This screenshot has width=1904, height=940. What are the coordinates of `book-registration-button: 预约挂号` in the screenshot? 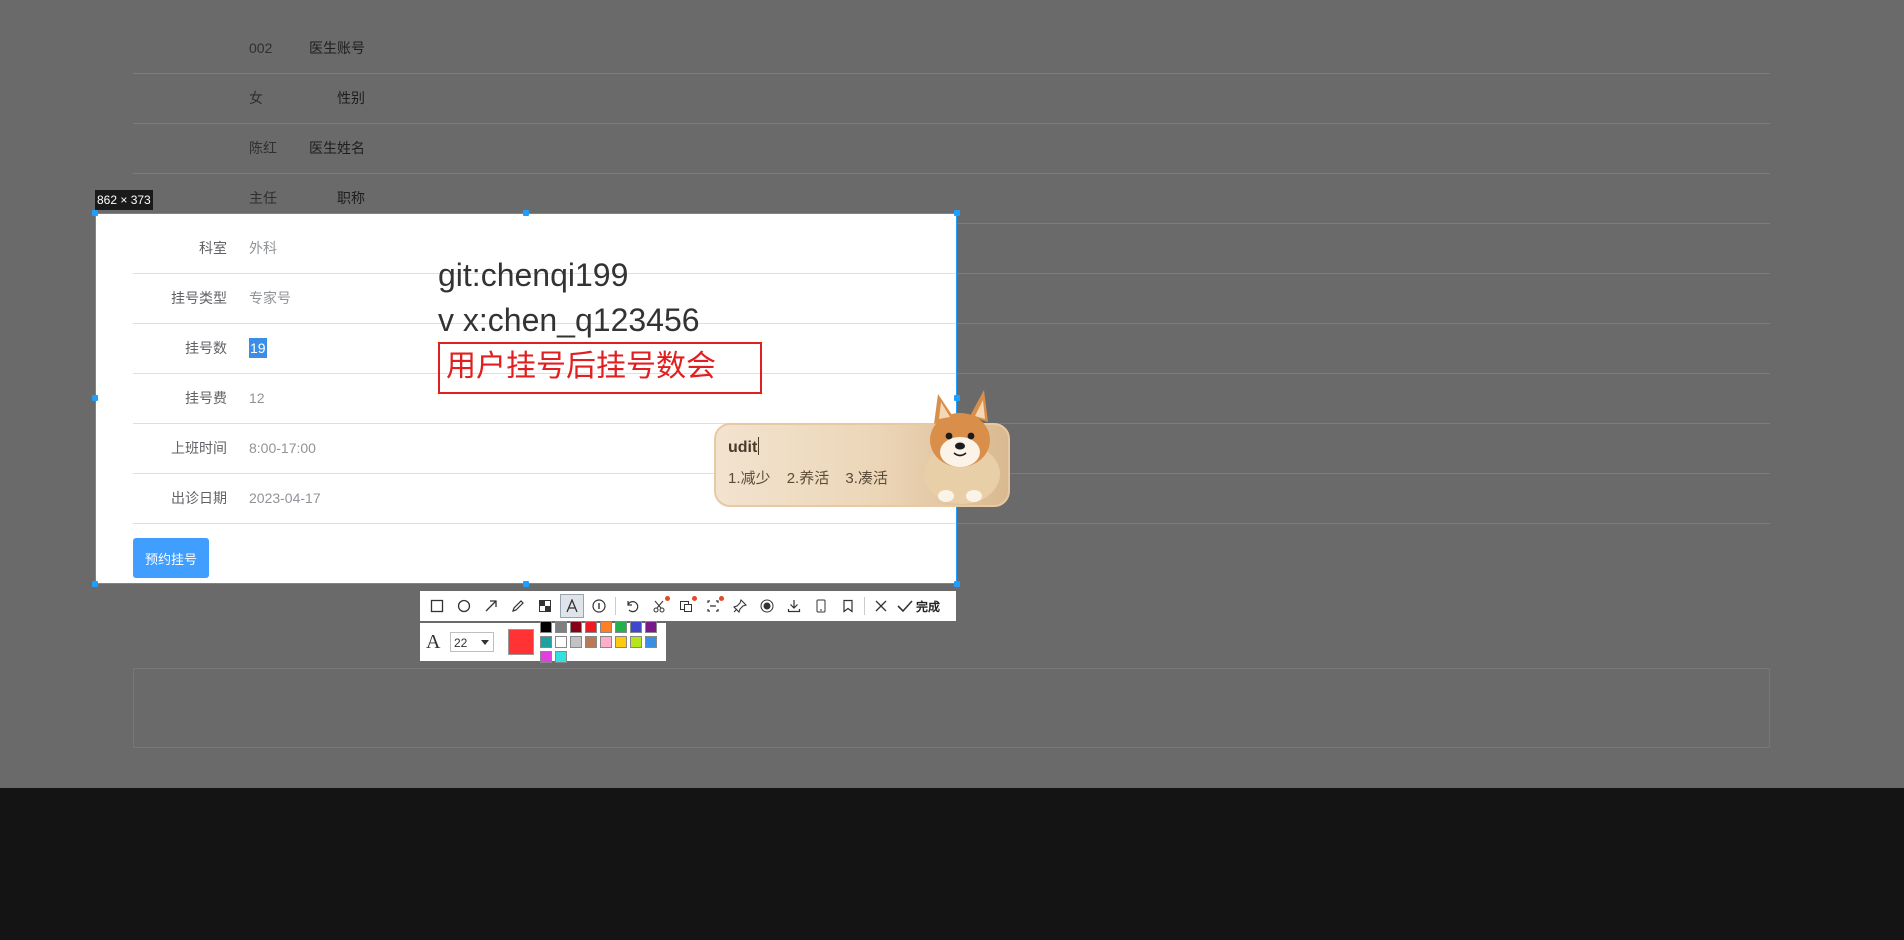 It's located at (171, 558).